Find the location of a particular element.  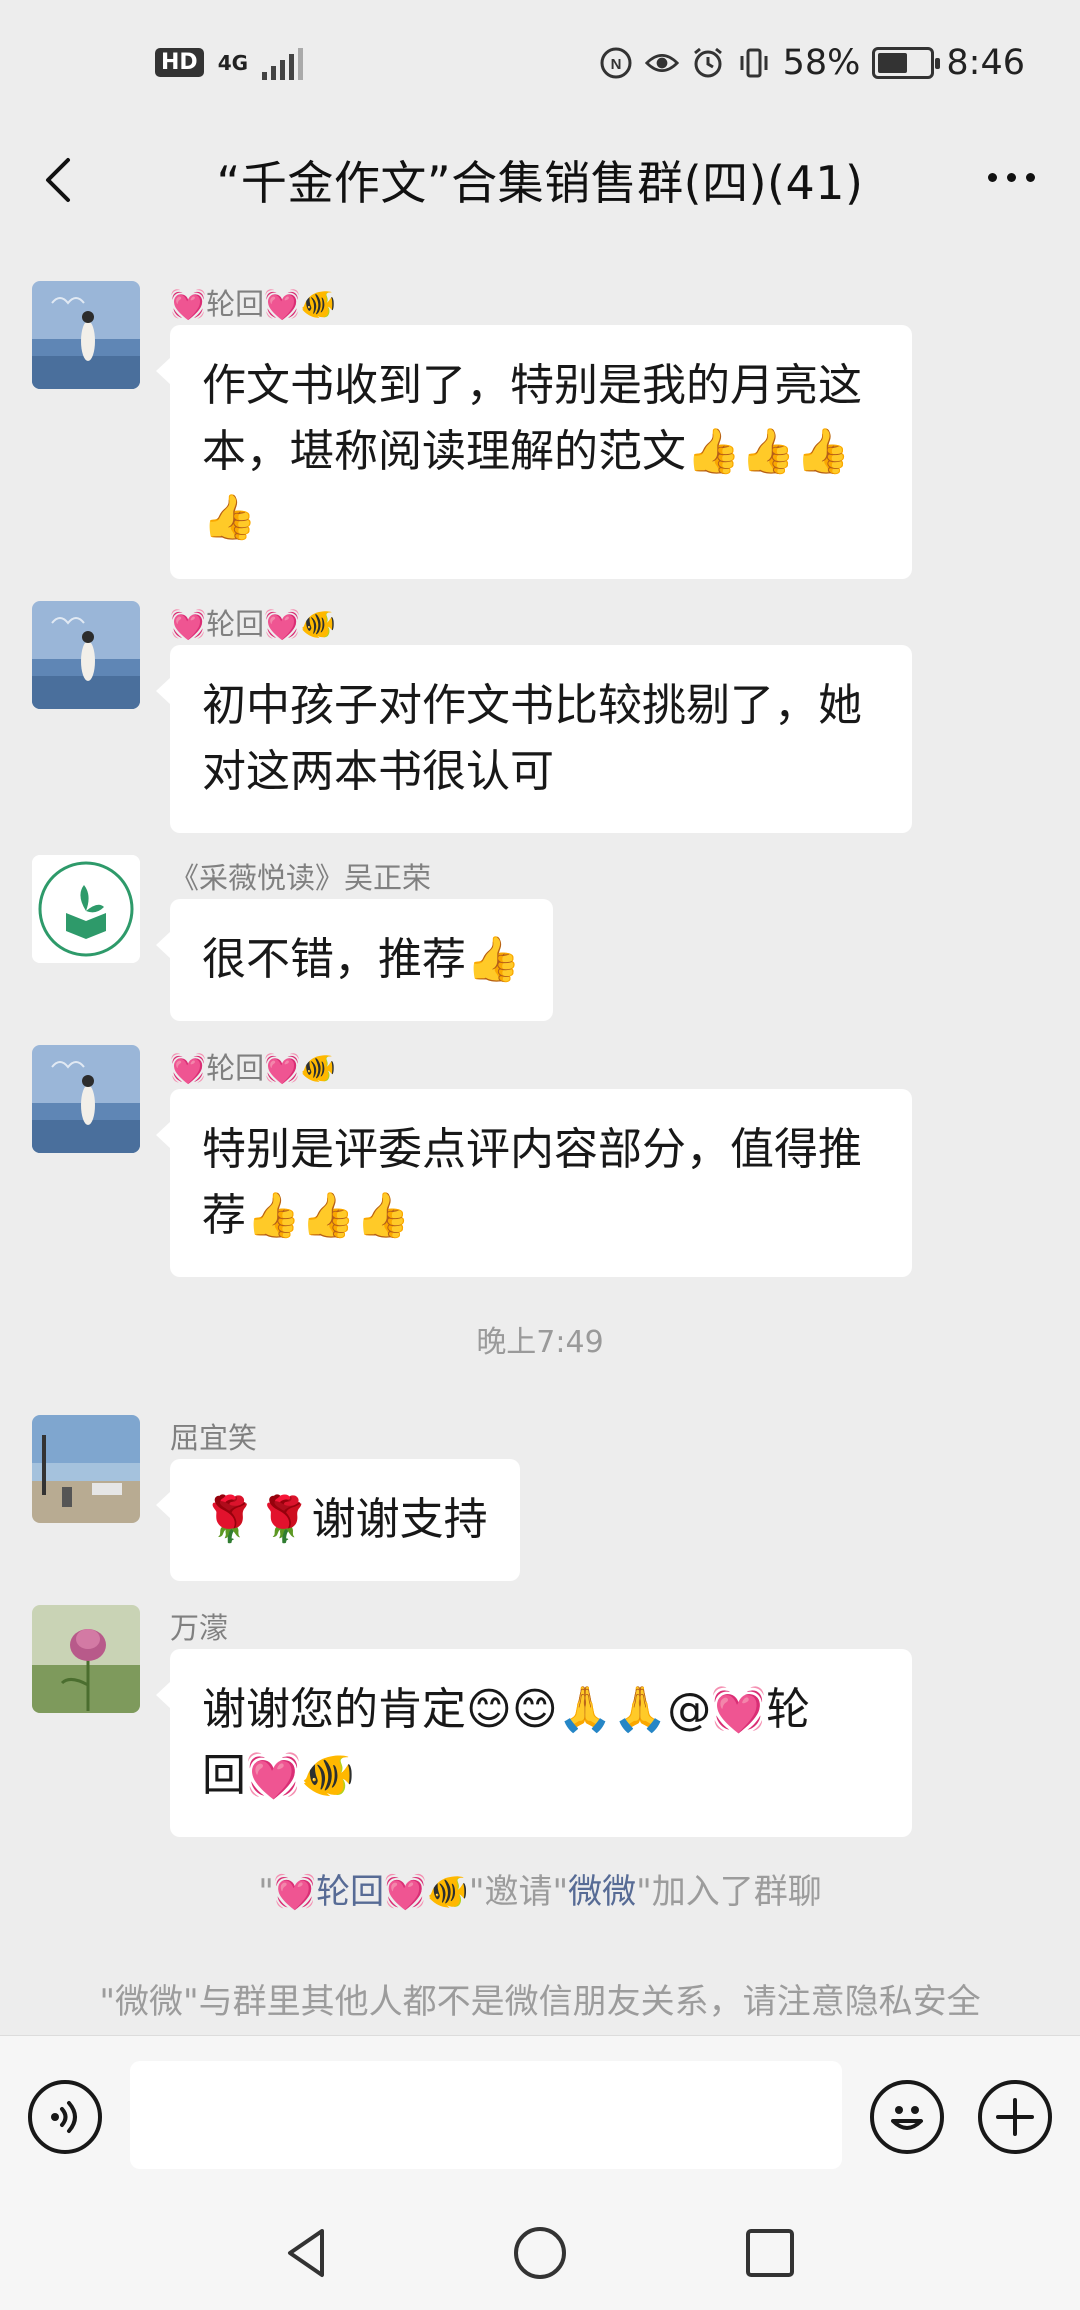

status-left: HD 4G is located at coordinates (229, 63).